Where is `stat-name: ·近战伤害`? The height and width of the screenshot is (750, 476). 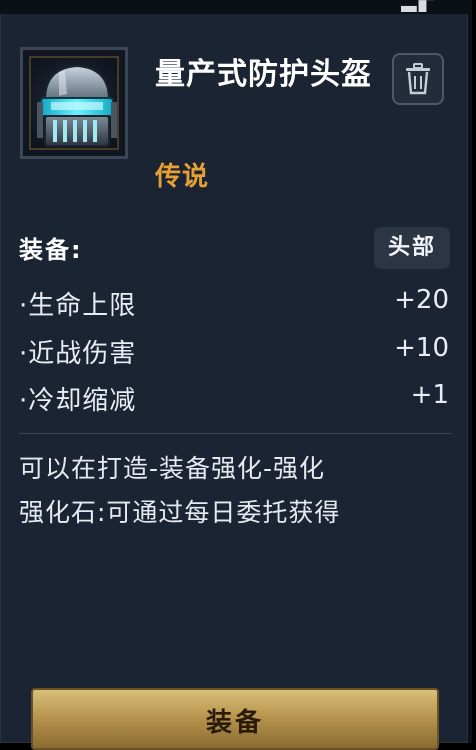
stat-name: ·近战伤害 is located at coordinates (78, 354).